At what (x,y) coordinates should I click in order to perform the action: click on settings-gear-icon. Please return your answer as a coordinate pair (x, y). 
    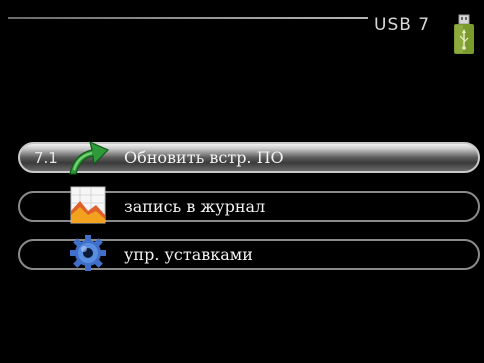
    Looking at the image, I should click on (88, 253).